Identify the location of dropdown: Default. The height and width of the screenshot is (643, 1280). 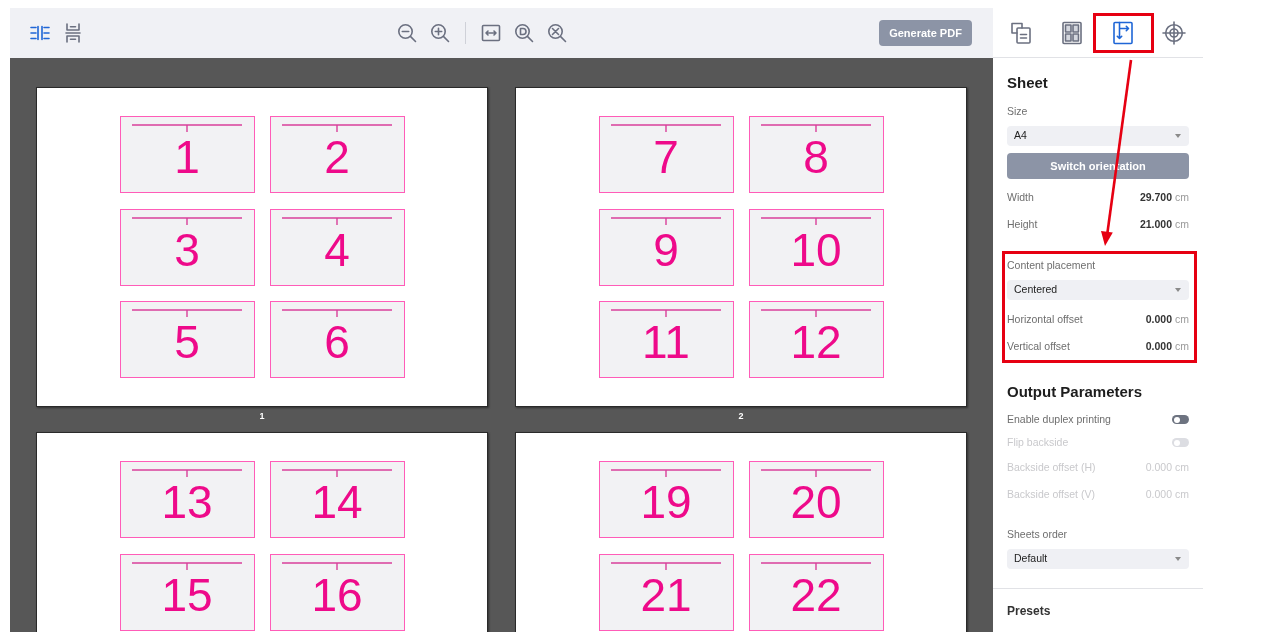
(1098, 559).